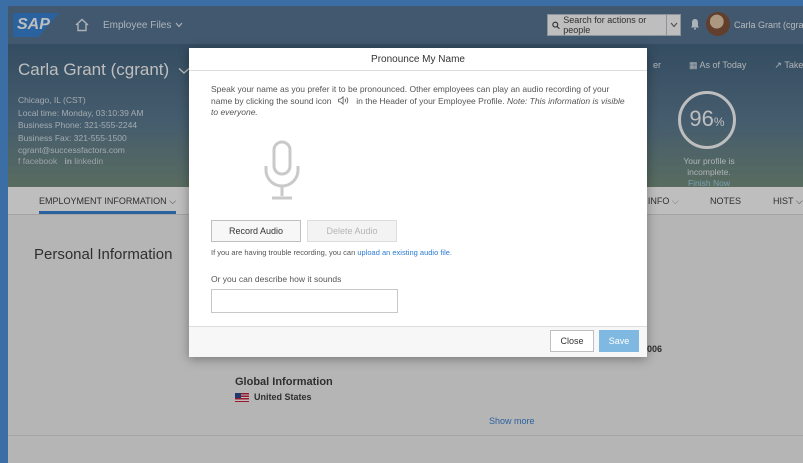 The height and width of the screenshot is (463, 803). What do you see at coordinates (282, 170) in the screenshot?
I see `microphone-icon` at bounding box center [282, 170].